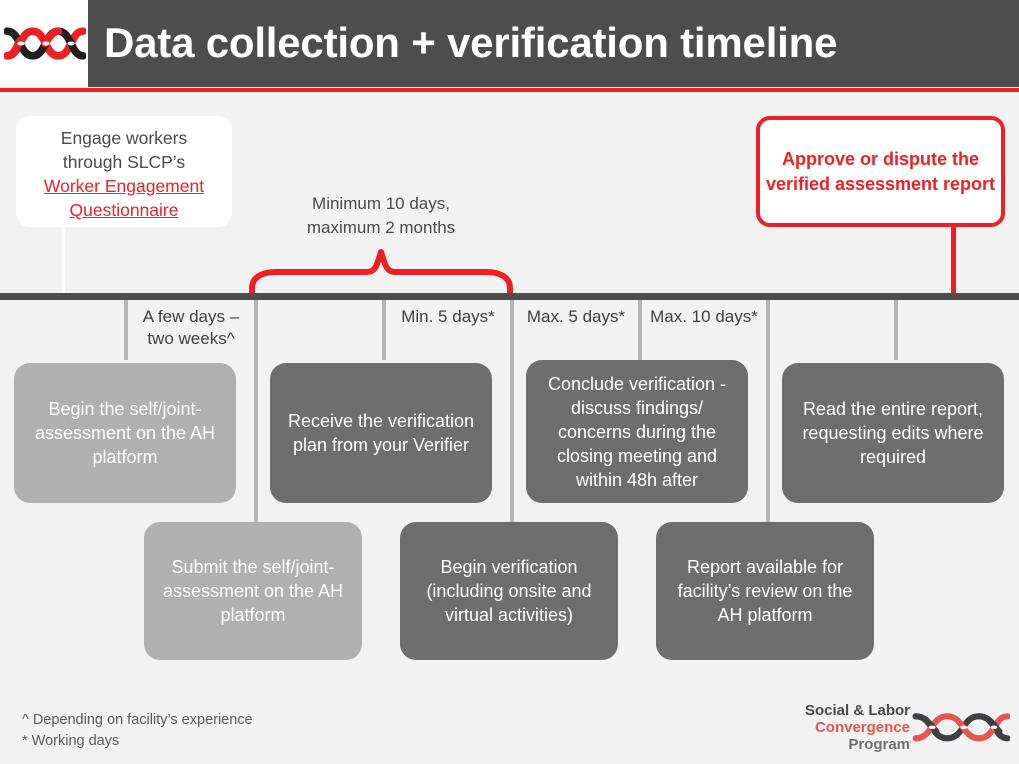  What do you see at coordinates (381, 203) in the screenshot?
I see `brace-label-line1: Minimum 10 days,` at bounding box center [381, 203].